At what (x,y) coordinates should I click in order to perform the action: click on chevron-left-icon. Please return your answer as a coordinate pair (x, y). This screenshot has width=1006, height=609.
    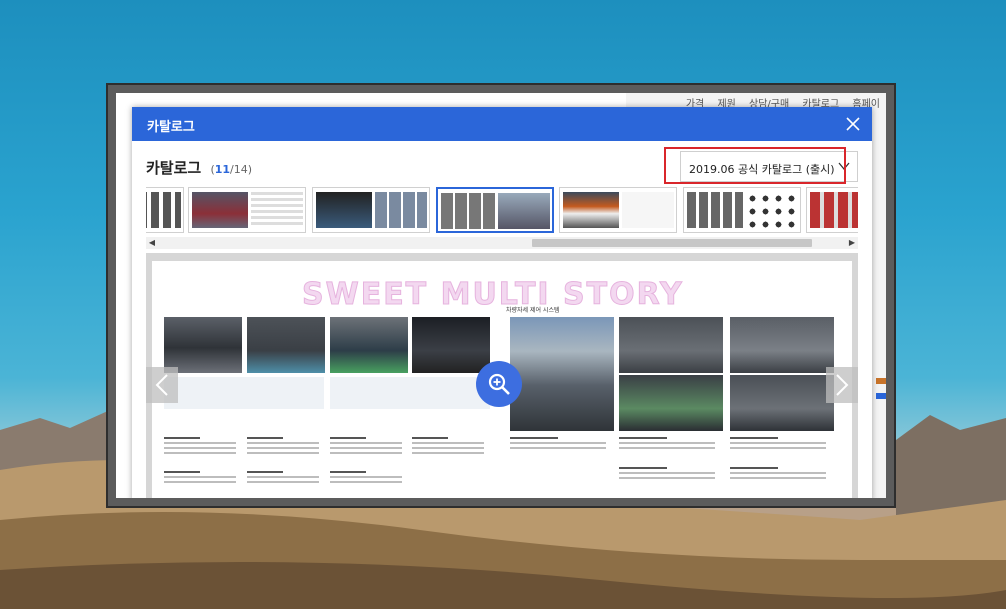
    Looking at the image, I should click on (161, 385).